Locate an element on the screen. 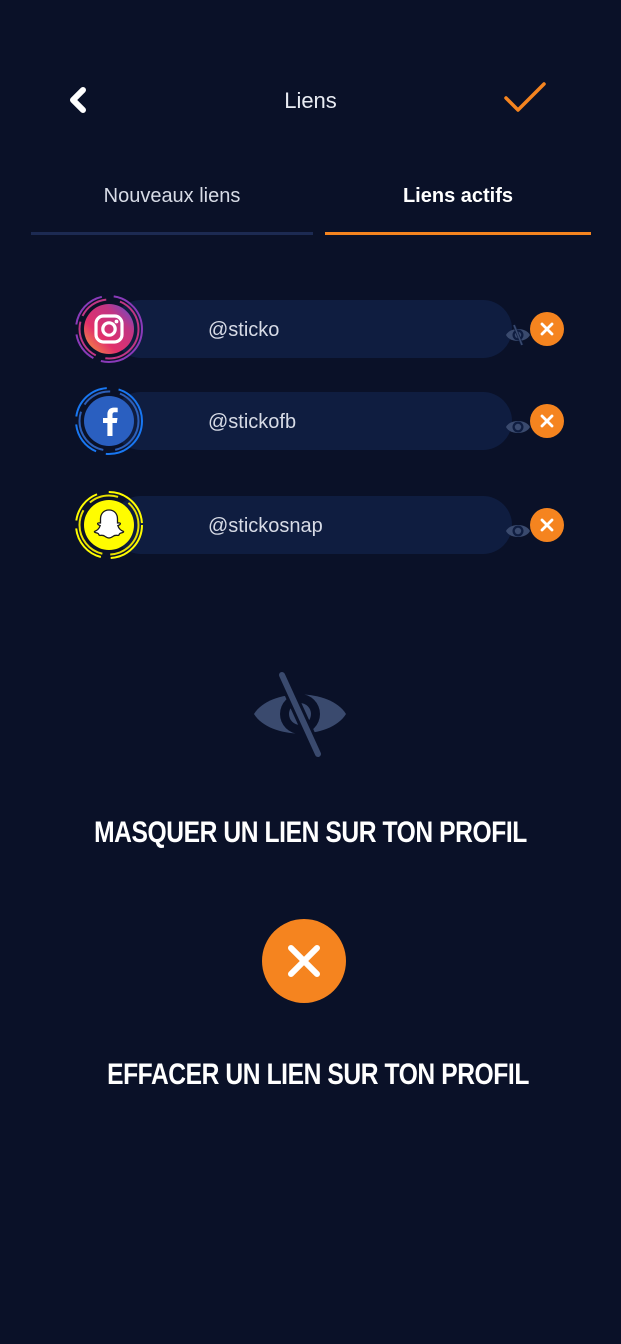  facebook-icon is located at coordinates (109, 421).